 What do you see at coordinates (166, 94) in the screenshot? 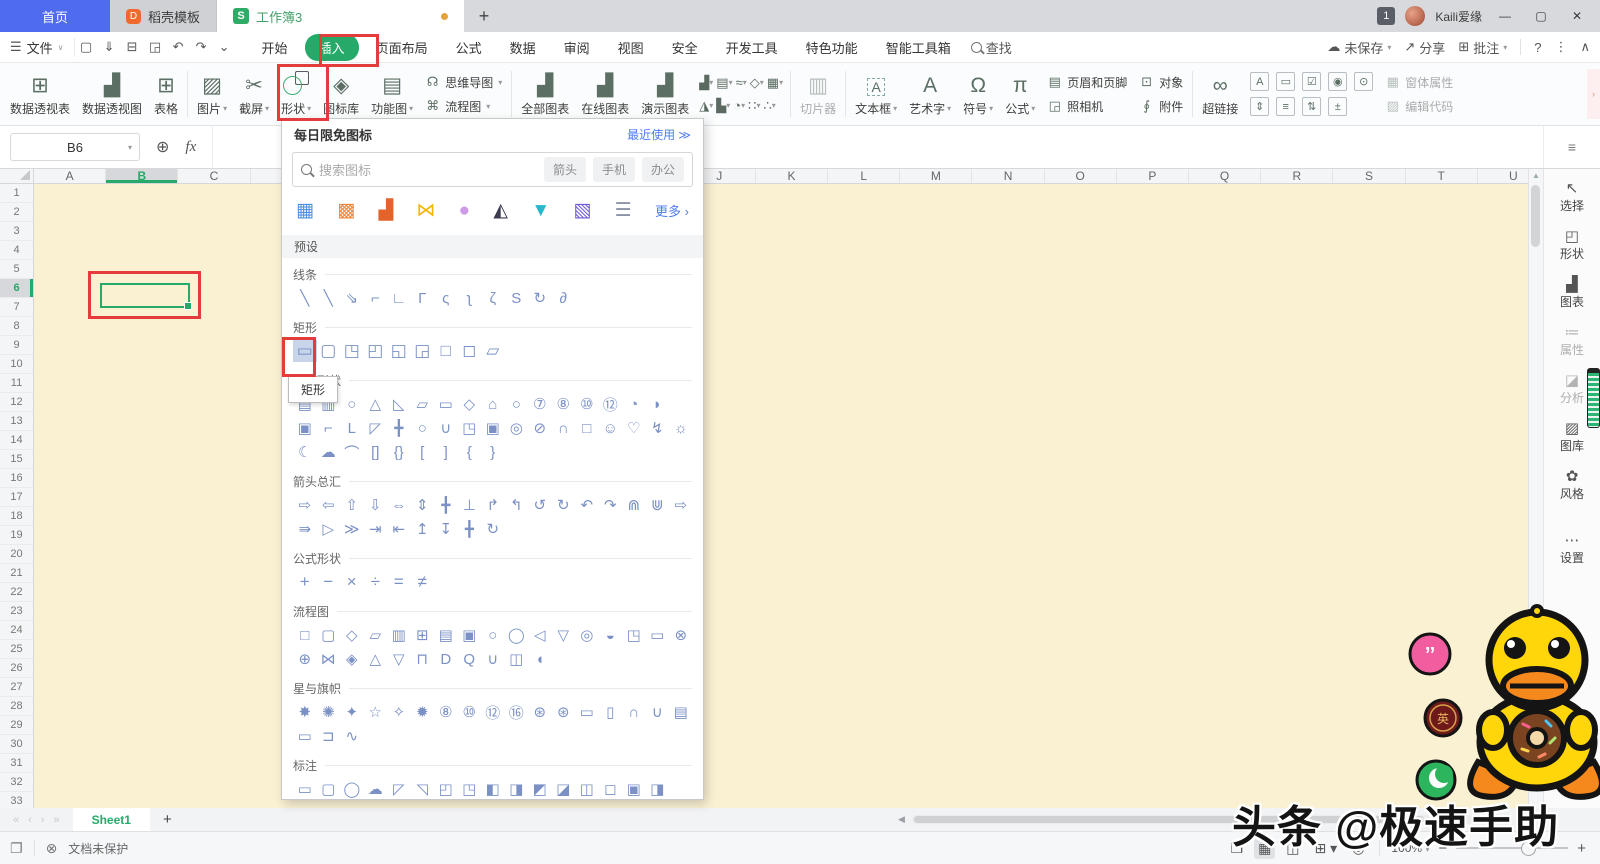
I see `table-button: ⊞ 表格` at bounding box center [166, 94].